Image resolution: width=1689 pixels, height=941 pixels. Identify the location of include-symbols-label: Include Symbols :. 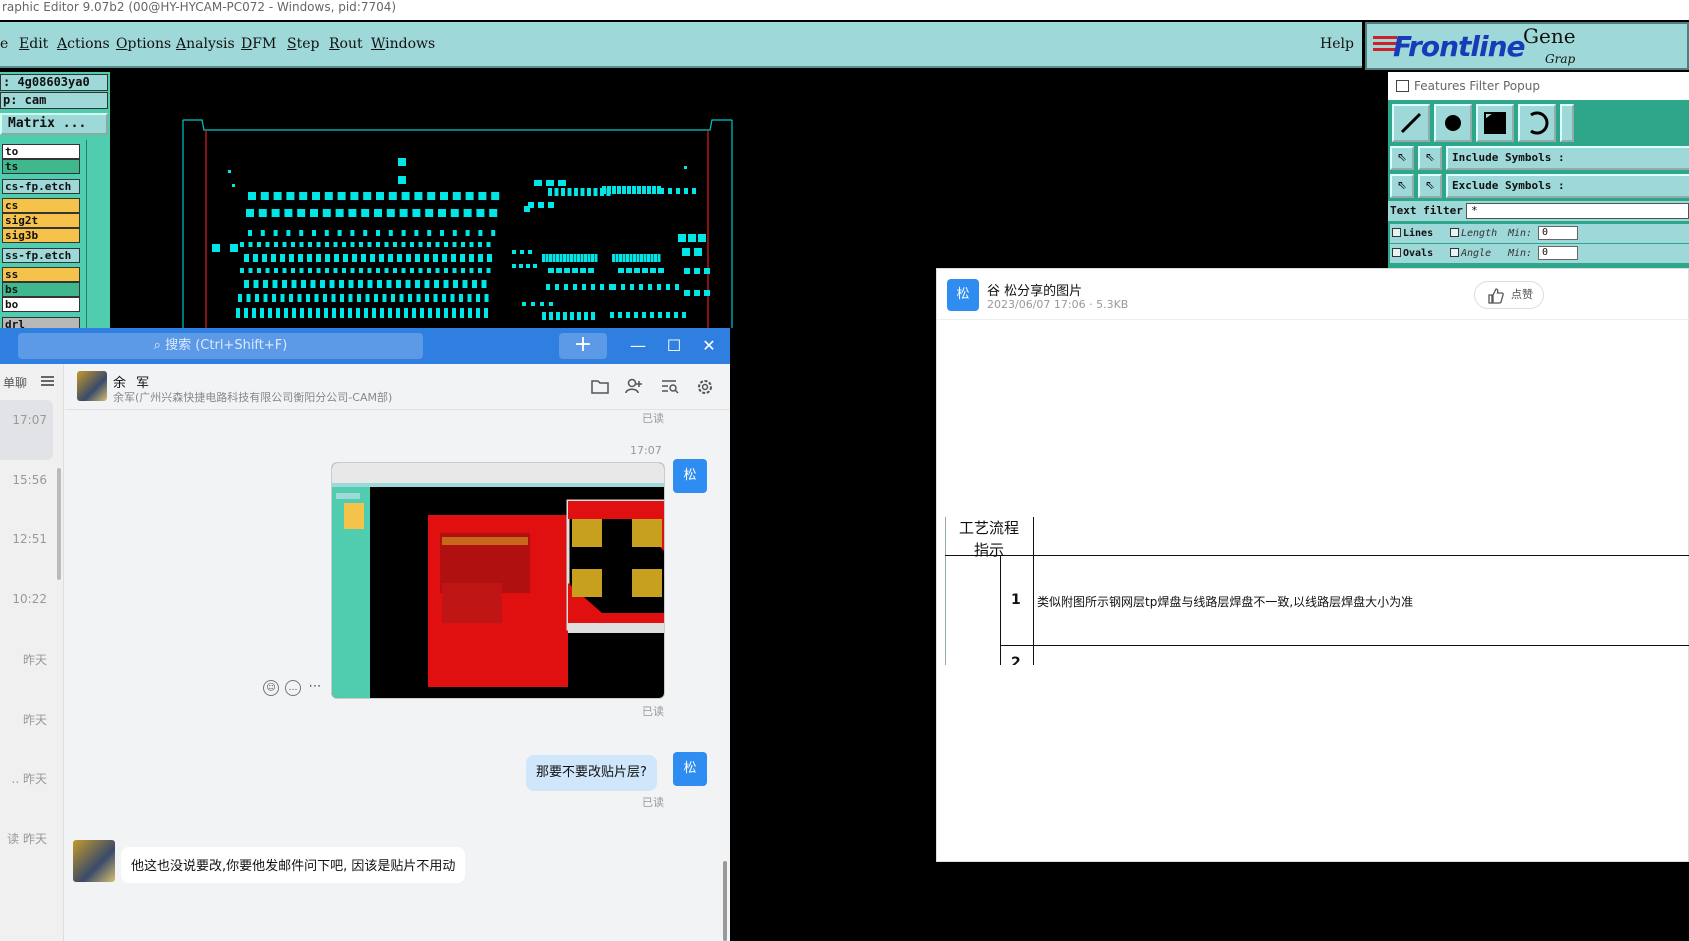
(1567, 158).